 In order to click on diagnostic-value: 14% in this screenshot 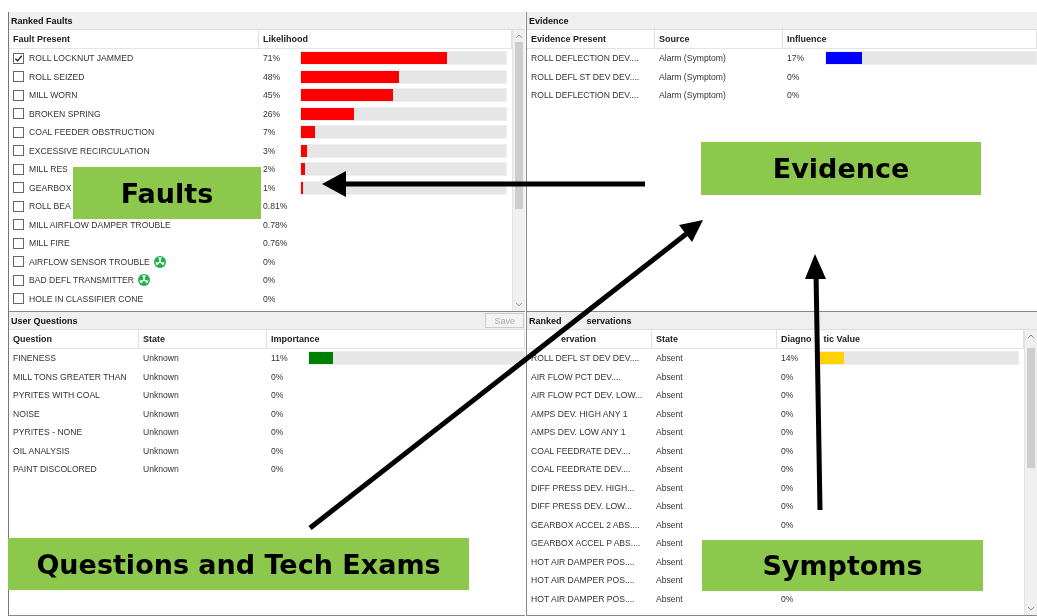, I will do `click(790, 358)`.